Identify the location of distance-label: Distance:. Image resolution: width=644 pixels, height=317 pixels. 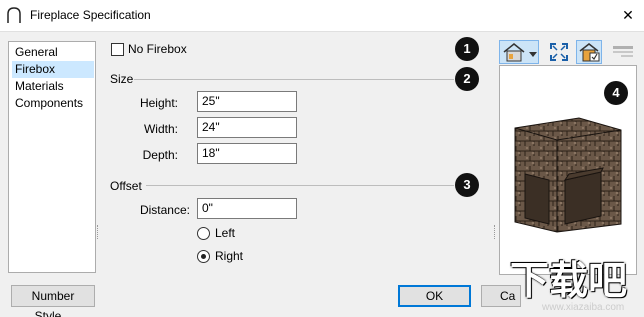
(164, 210).